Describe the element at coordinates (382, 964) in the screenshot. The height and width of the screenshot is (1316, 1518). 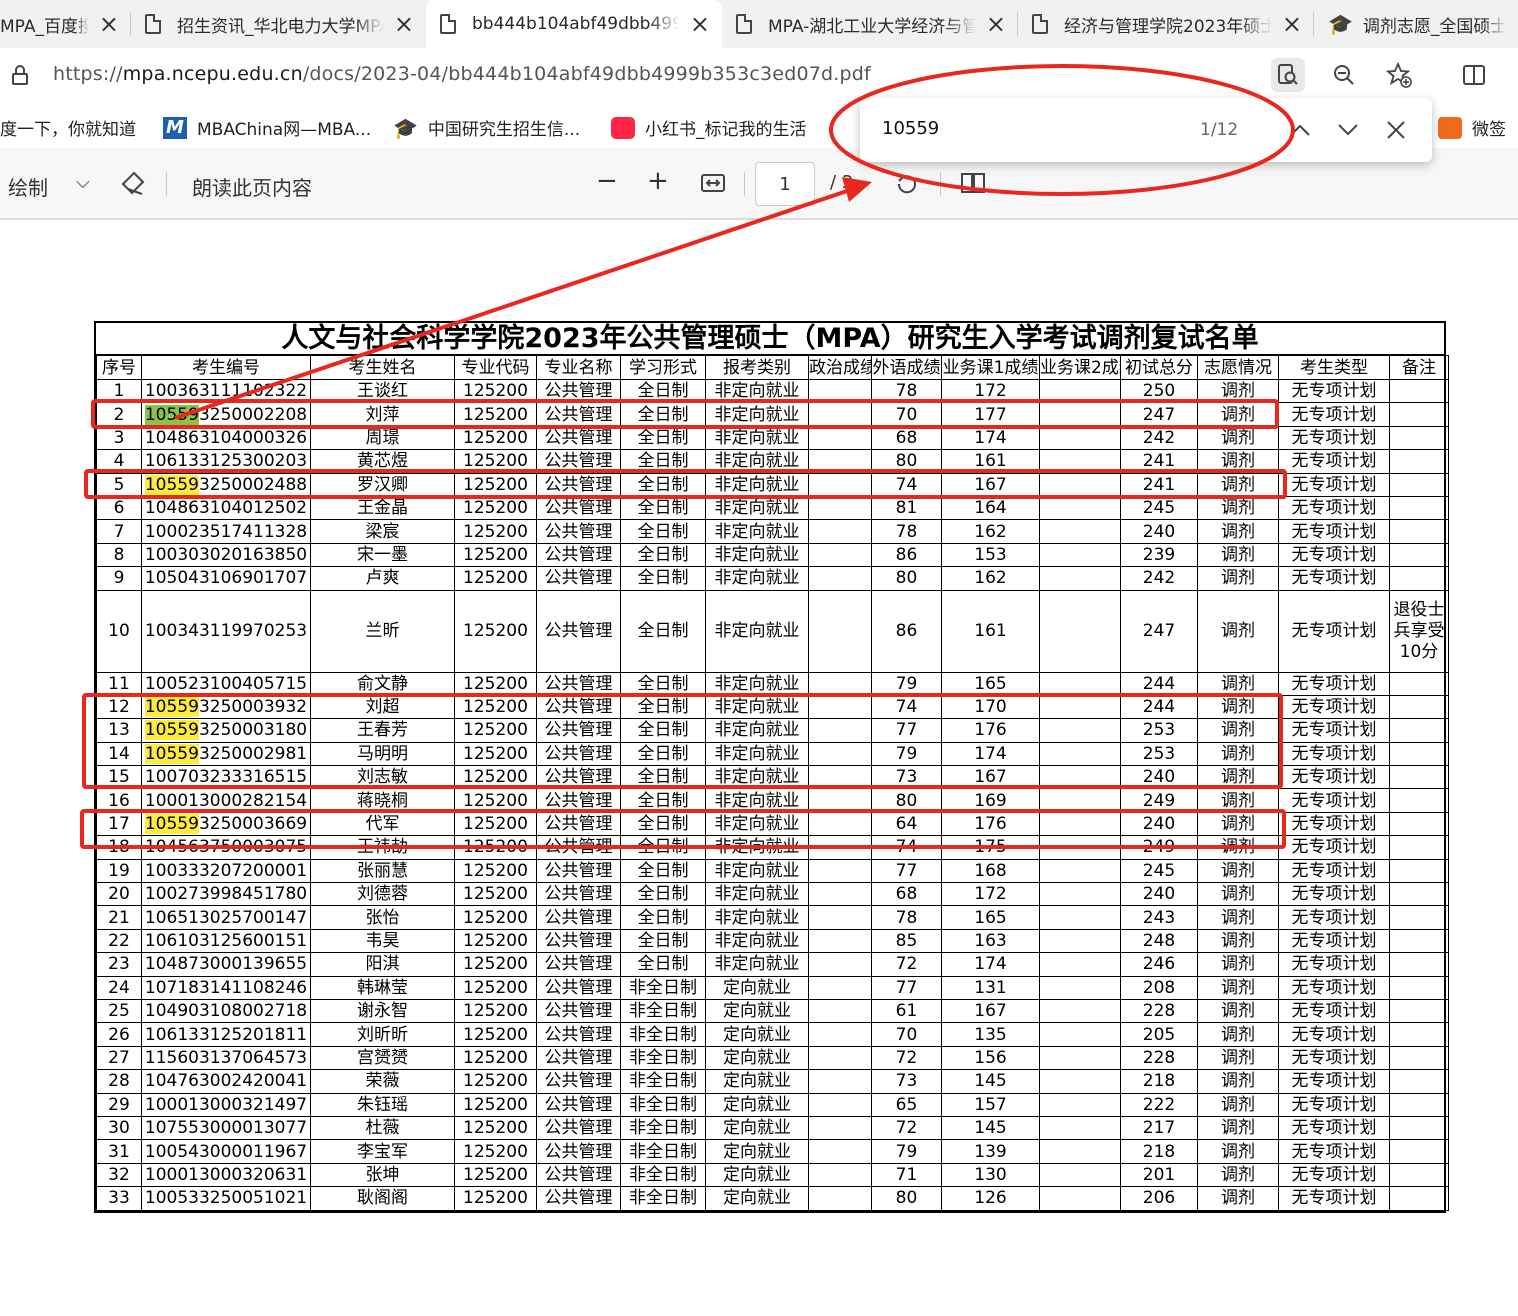
I see `table-cell: 阳淇` at that location.